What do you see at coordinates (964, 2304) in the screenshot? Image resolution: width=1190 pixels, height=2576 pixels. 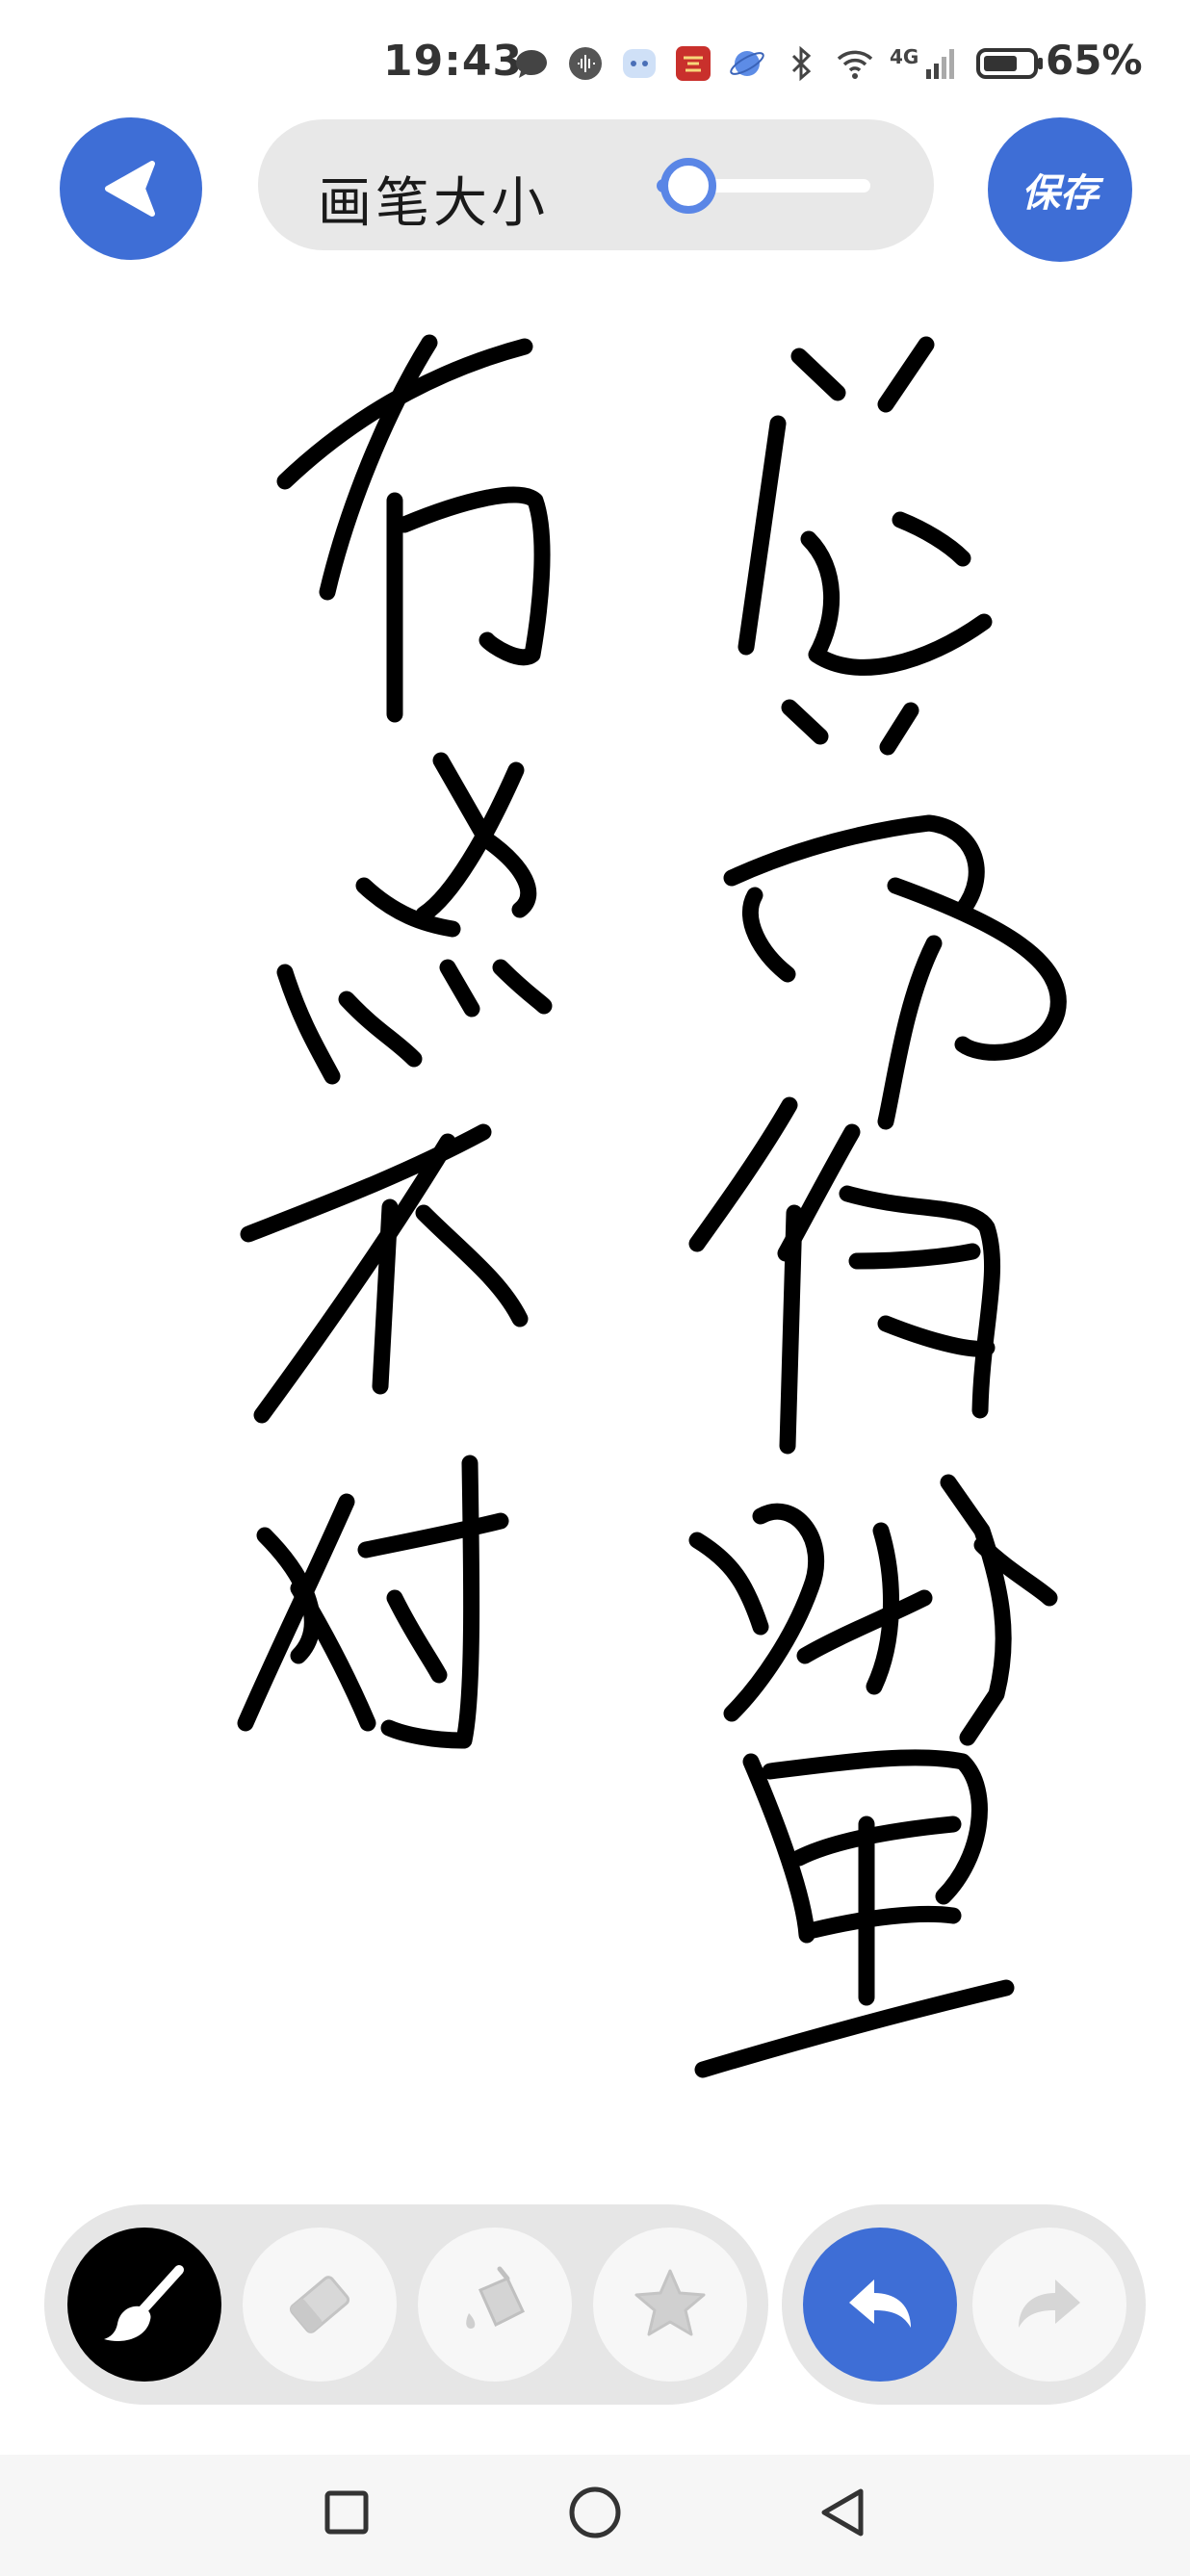 I see `history-controls` at bounding box center [964, 2304].